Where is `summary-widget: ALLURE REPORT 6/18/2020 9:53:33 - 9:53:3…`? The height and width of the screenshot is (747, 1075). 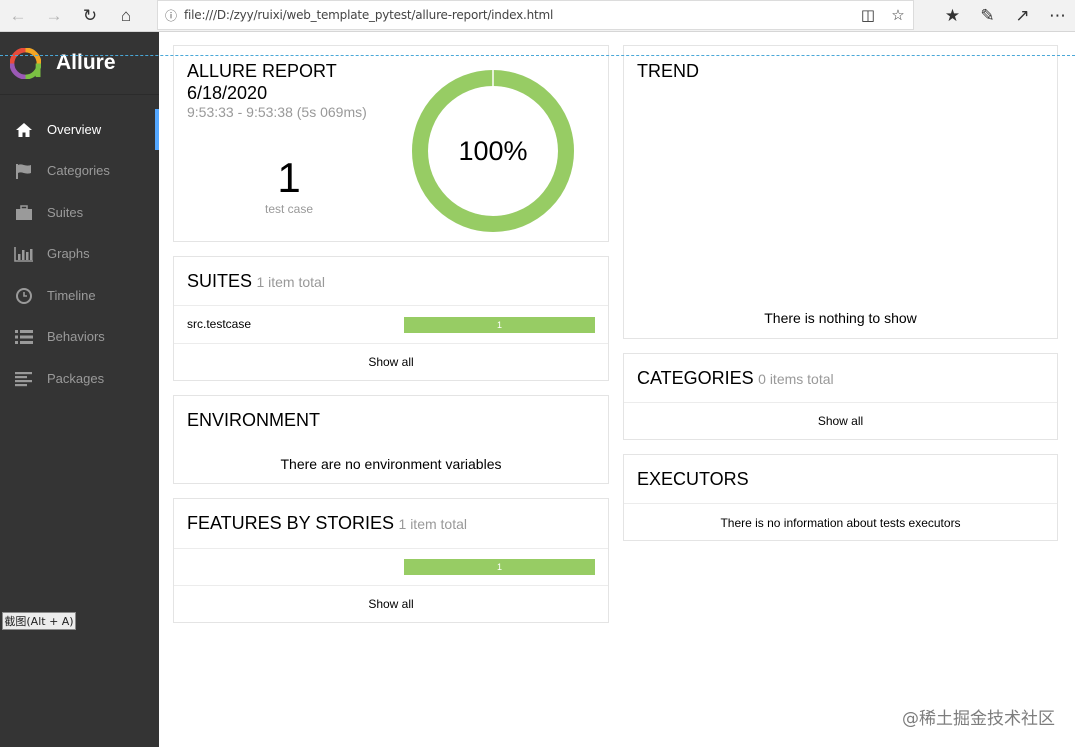
summary-widget: ALLURE REPORT 6/18/2020 9:53:33 - 9:53:3… is located at coordinates (391, 143).